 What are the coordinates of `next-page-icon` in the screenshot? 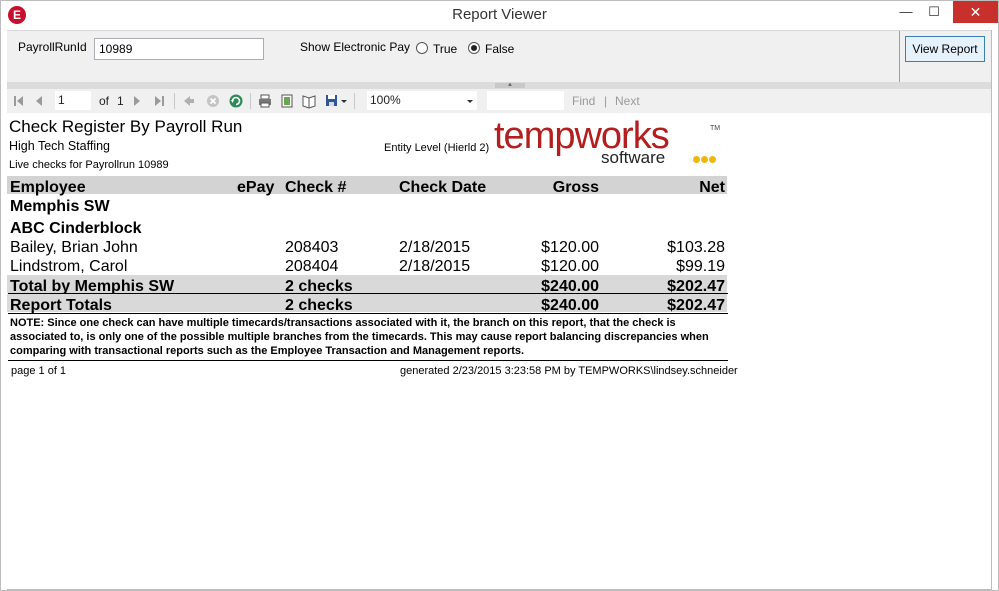 It's located at (137, 101).